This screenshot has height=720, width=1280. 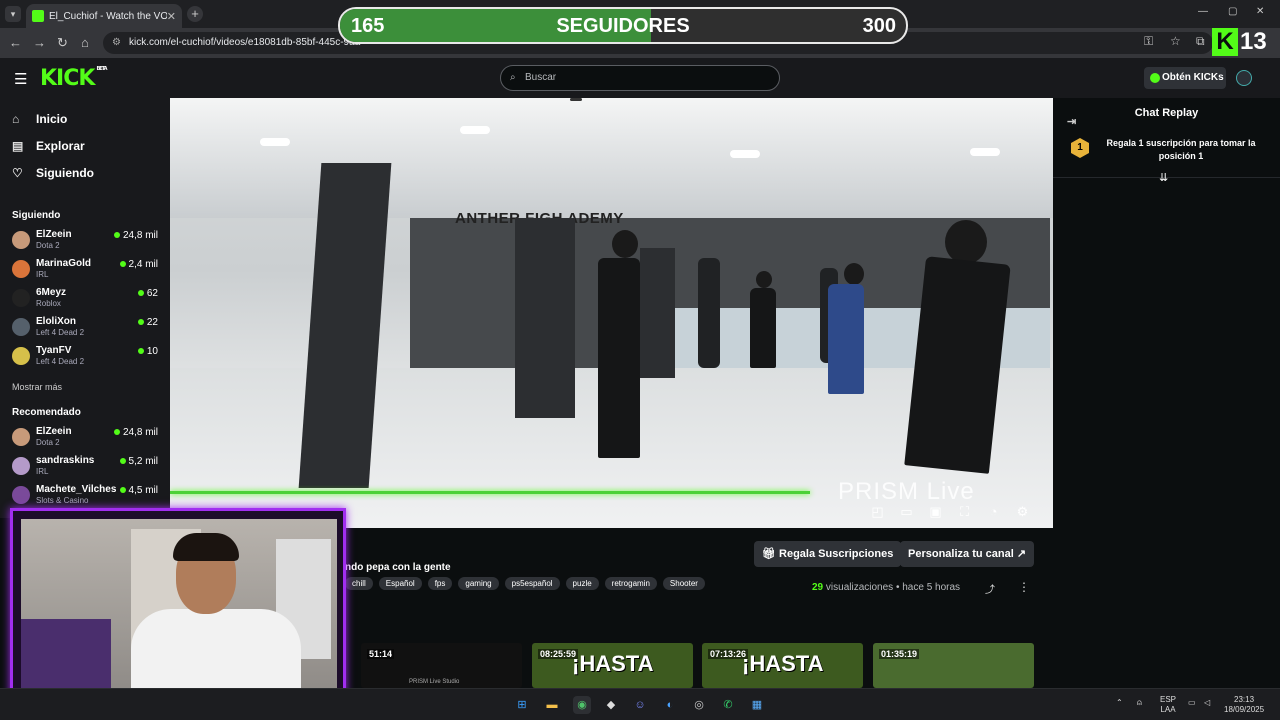 I want to click on tab-close-icon: ✕, so click(x=171, y=16).